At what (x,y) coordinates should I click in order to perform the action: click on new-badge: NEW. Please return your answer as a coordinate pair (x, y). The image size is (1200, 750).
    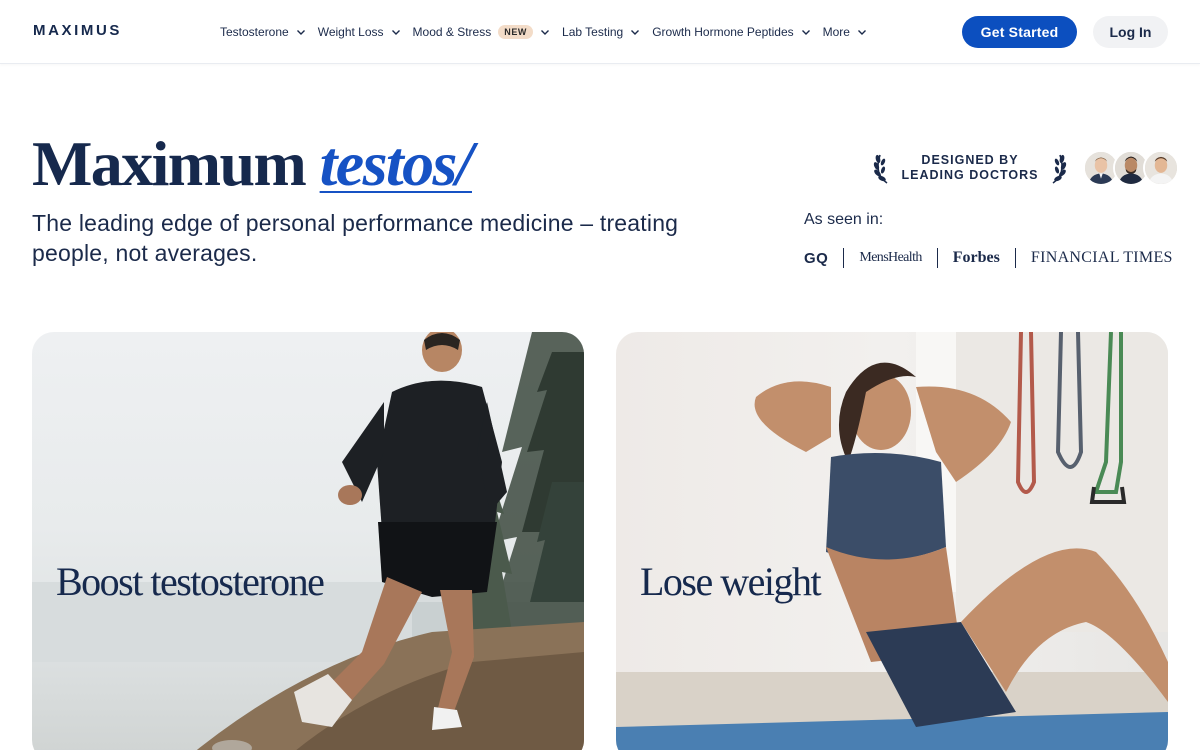
    Looking at the image, I should click on (516, 32).